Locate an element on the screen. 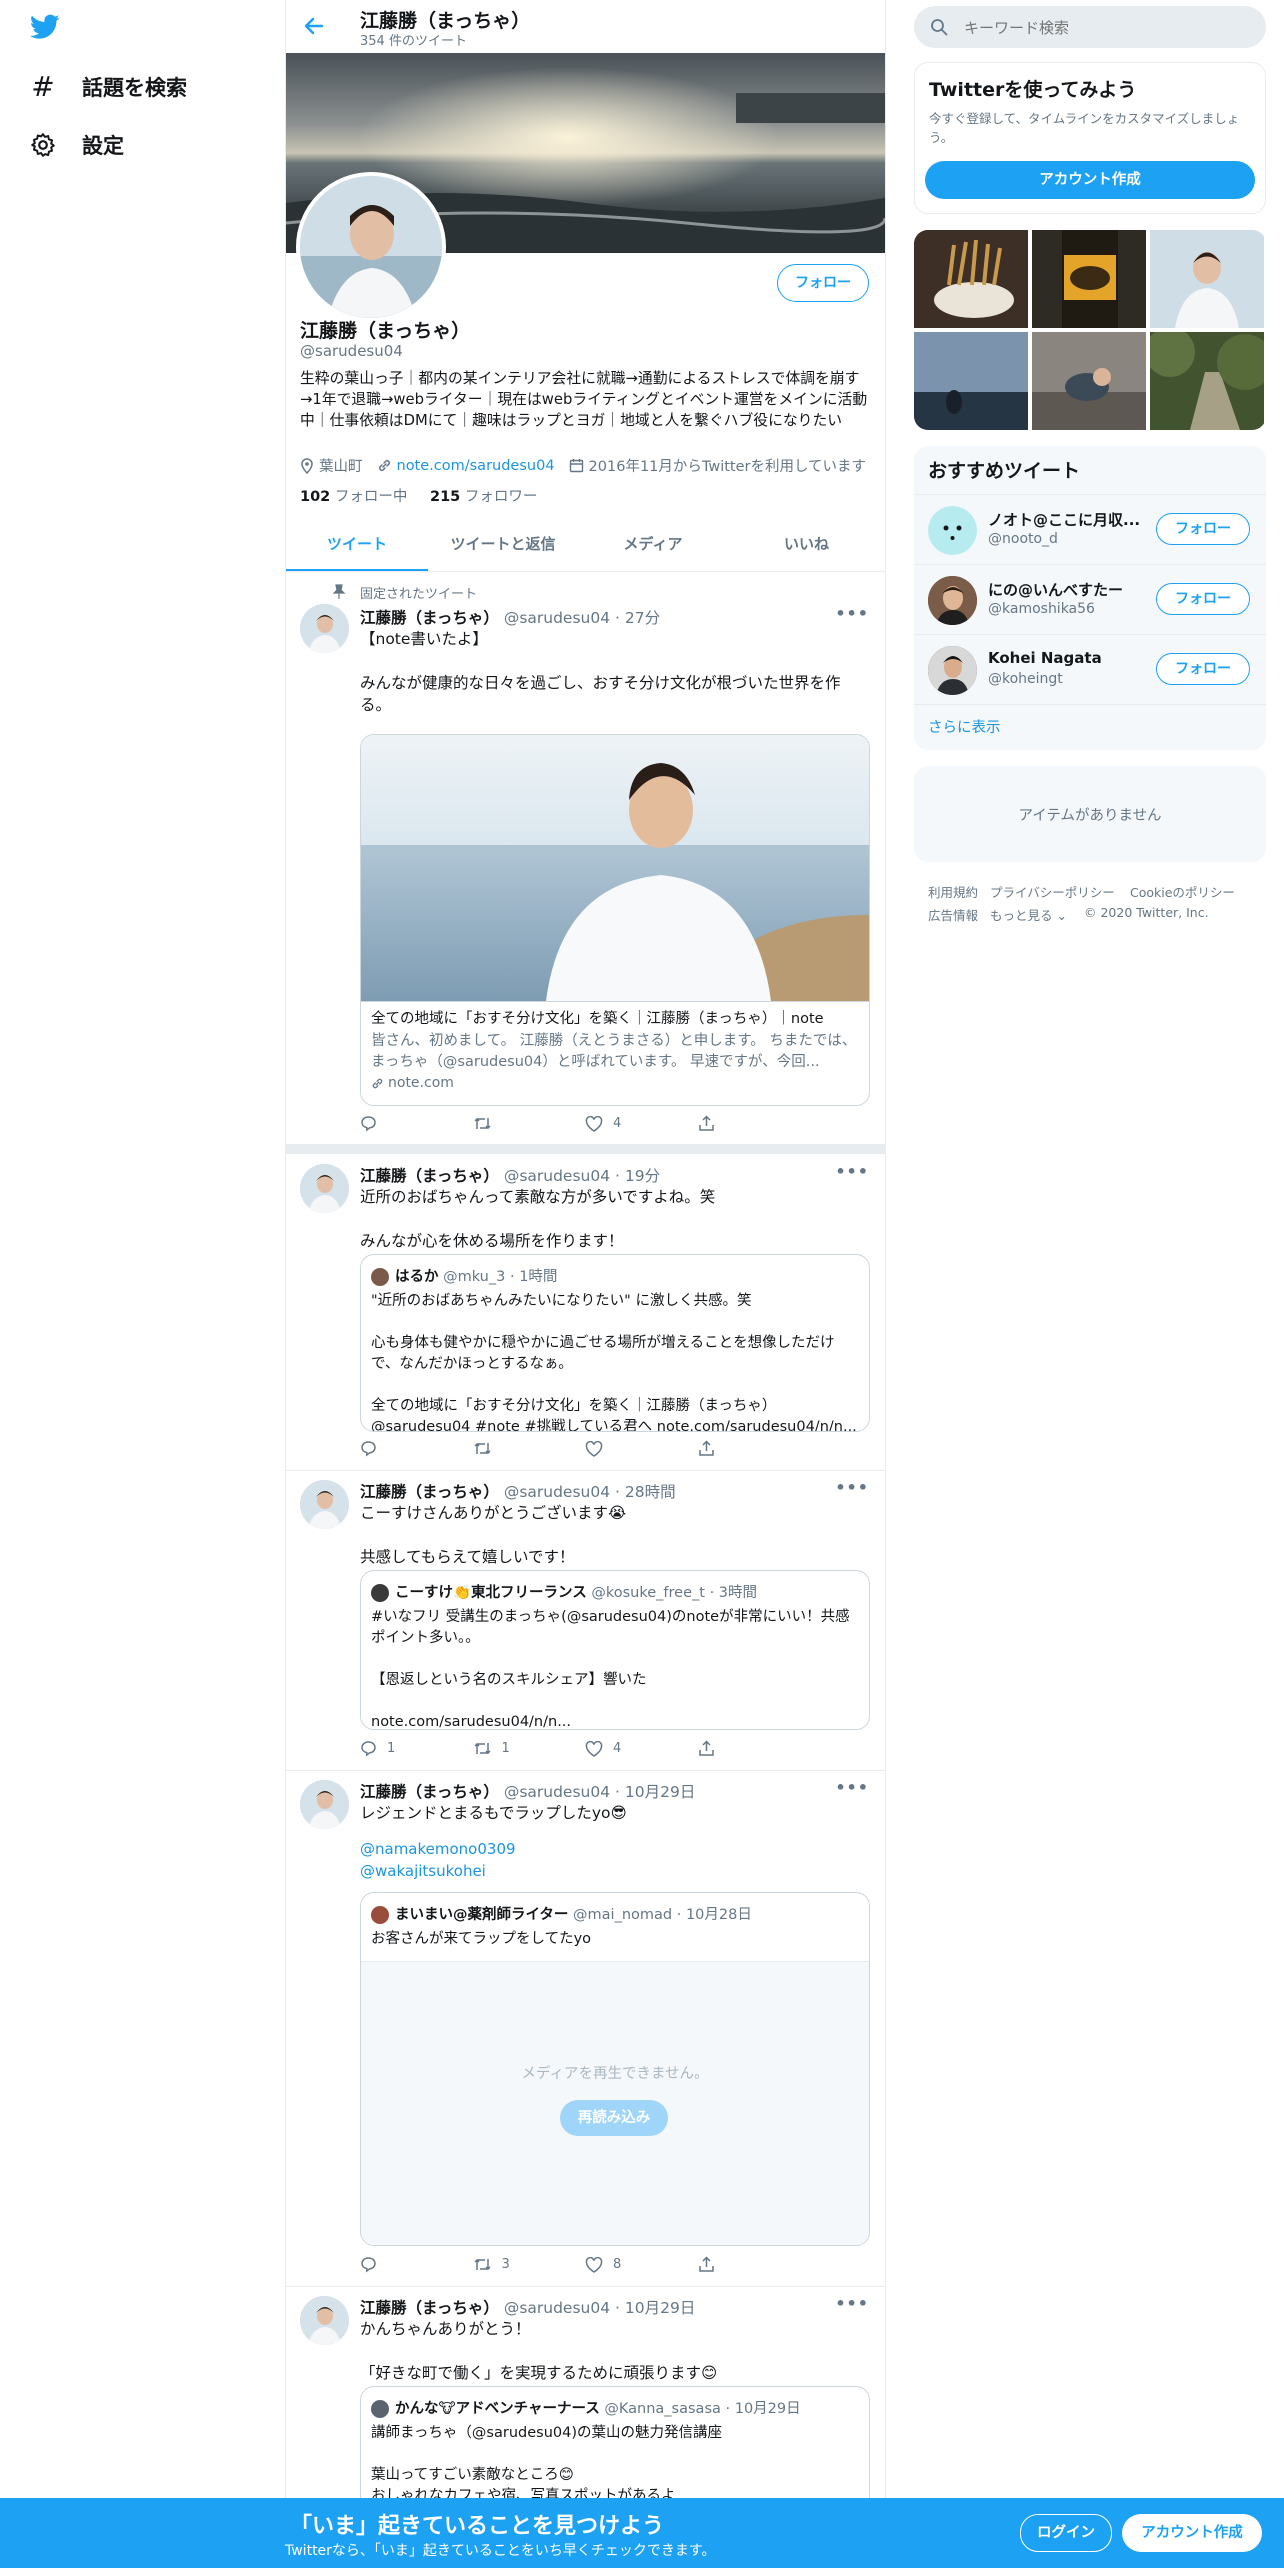  tweet-count: 354 件のツイート is located at coordinates (413, 41).